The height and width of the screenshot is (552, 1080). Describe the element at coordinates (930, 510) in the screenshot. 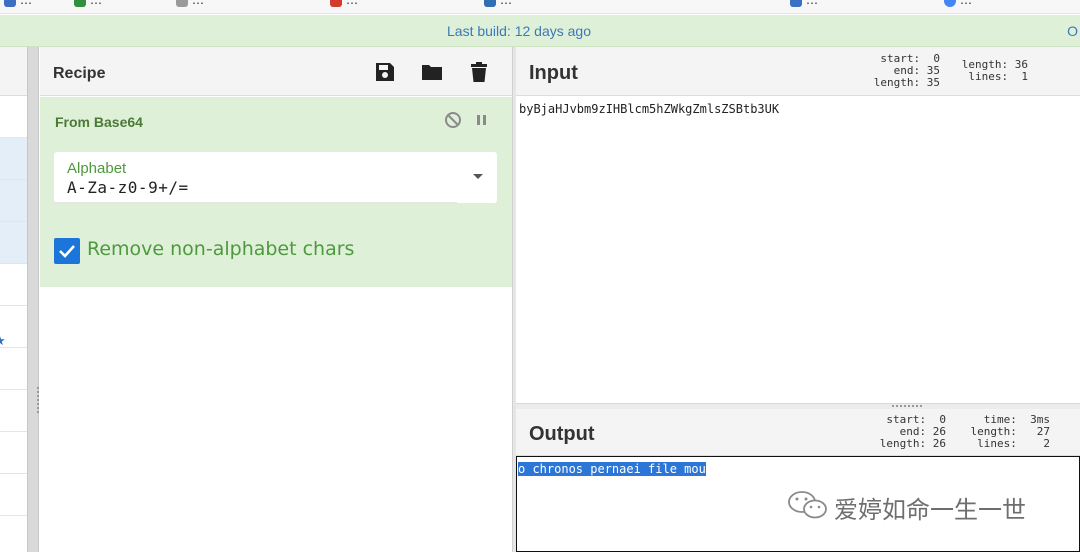

I see `watermark-text: 爱婷如命一生一世` at that location.